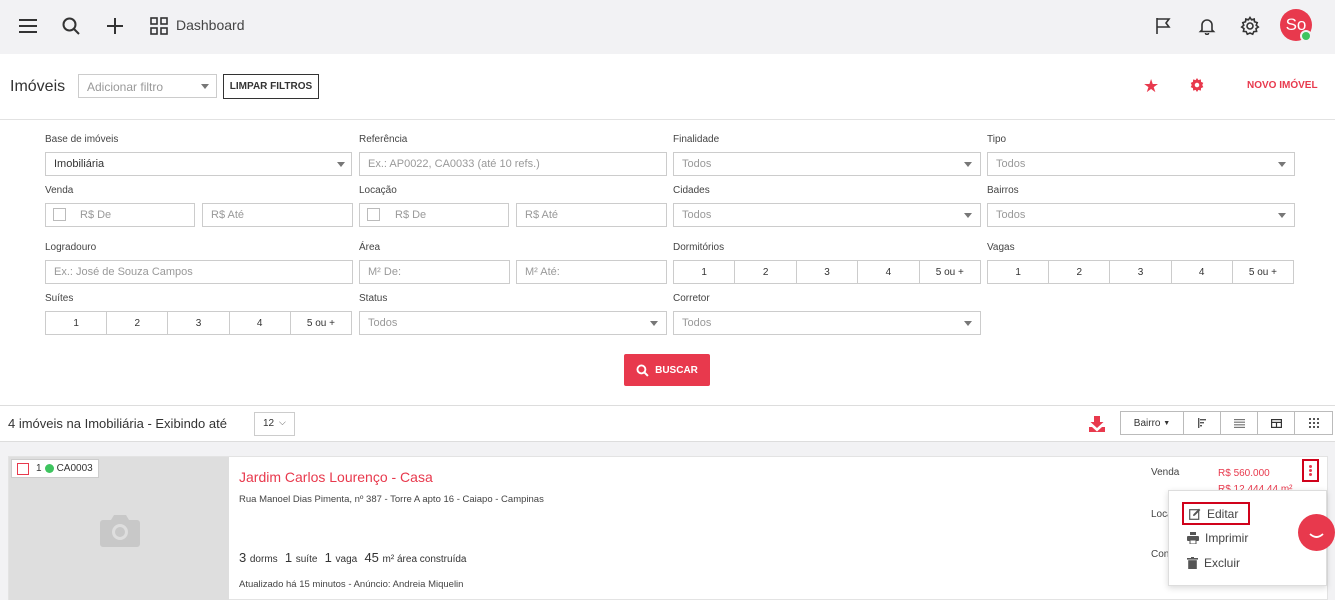 The width and height of the screenshot is (1335, 600). What do you see at coordinates (827, 215) in the screenshot?
I see `cidades-select: Todos` at bounding box center [827, 215].